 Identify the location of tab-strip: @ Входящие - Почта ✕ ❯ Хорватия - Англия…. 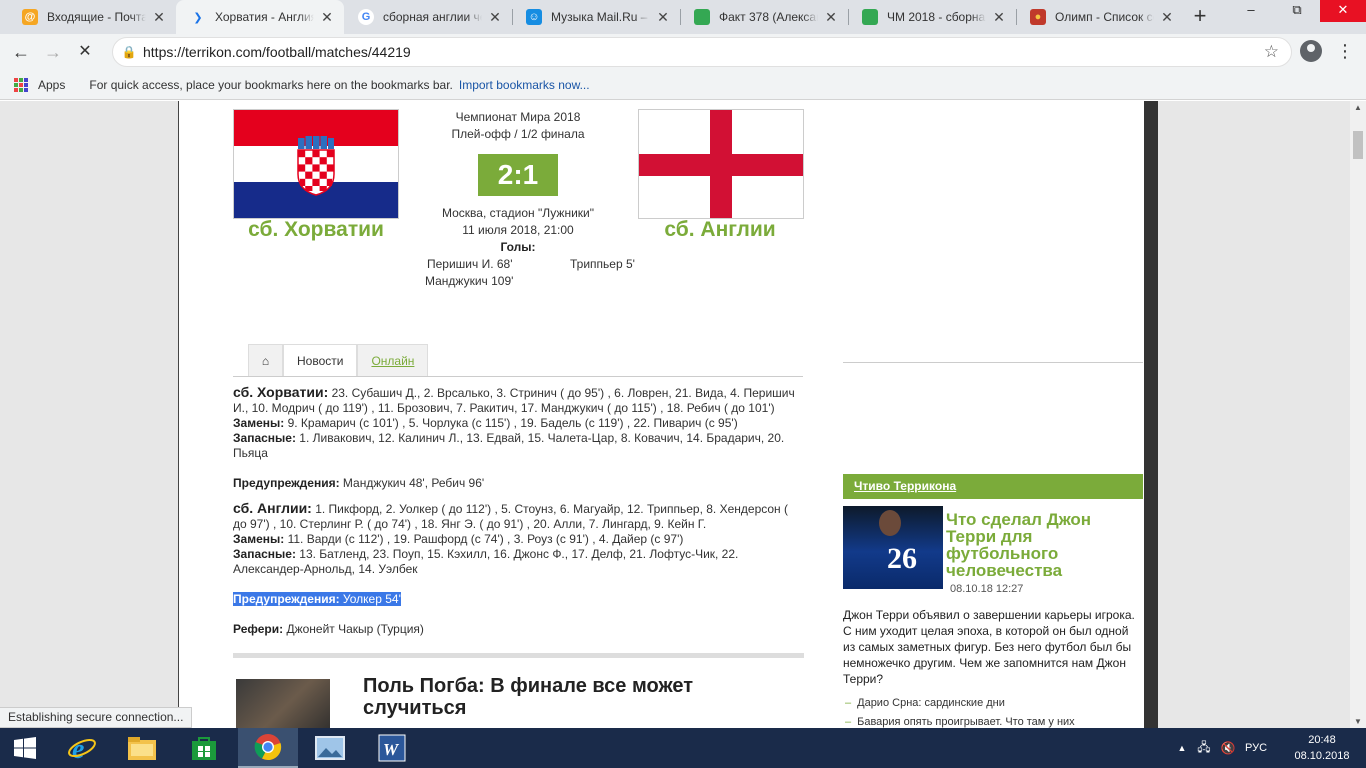
(683, 17).